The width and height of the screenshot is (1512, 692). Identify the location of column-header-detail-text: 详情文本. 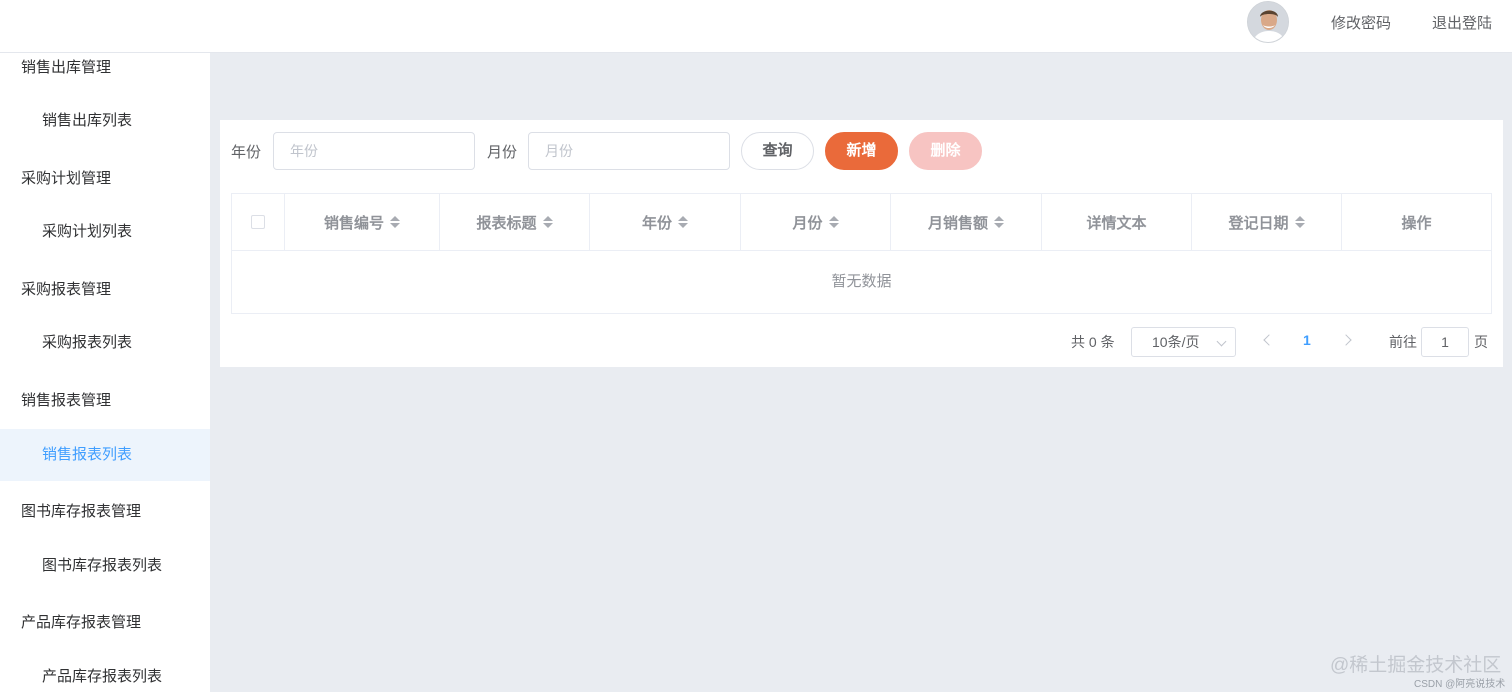
(1117, 222).